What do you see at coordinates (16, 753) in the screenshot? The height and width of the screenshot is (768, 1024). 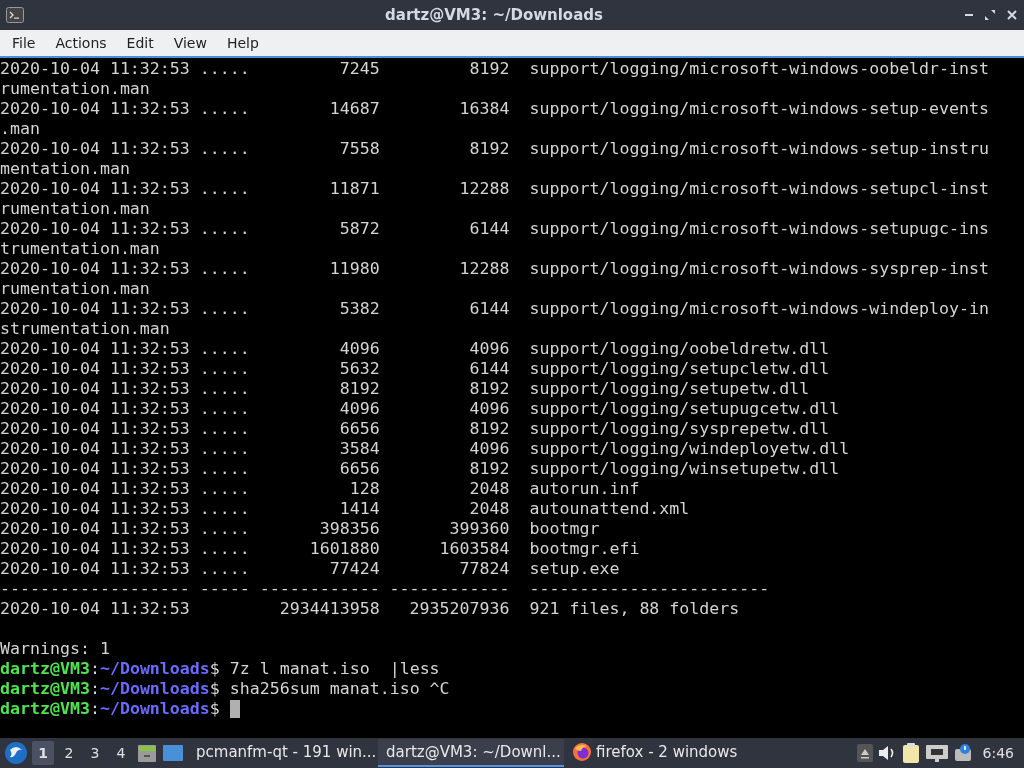 I see `start-menu-icon` at bounding box center [16, 753].